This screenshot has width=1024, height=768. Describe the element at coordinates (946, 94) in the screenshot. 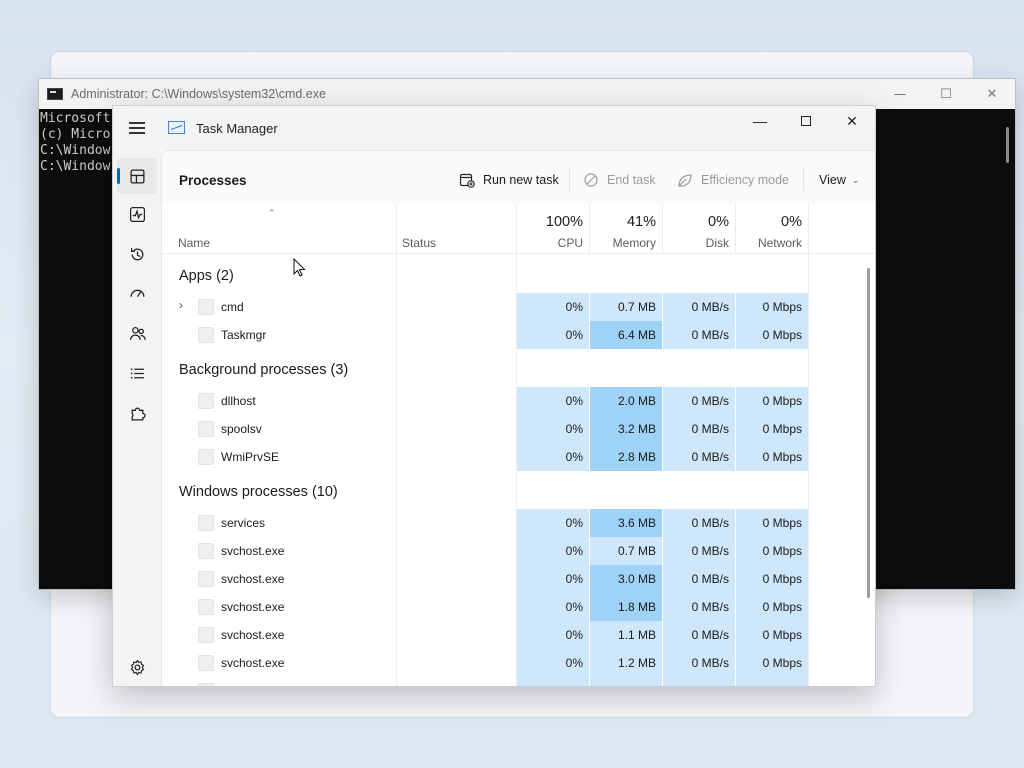

I see `cmd-maximize-button: ☐` at that location.